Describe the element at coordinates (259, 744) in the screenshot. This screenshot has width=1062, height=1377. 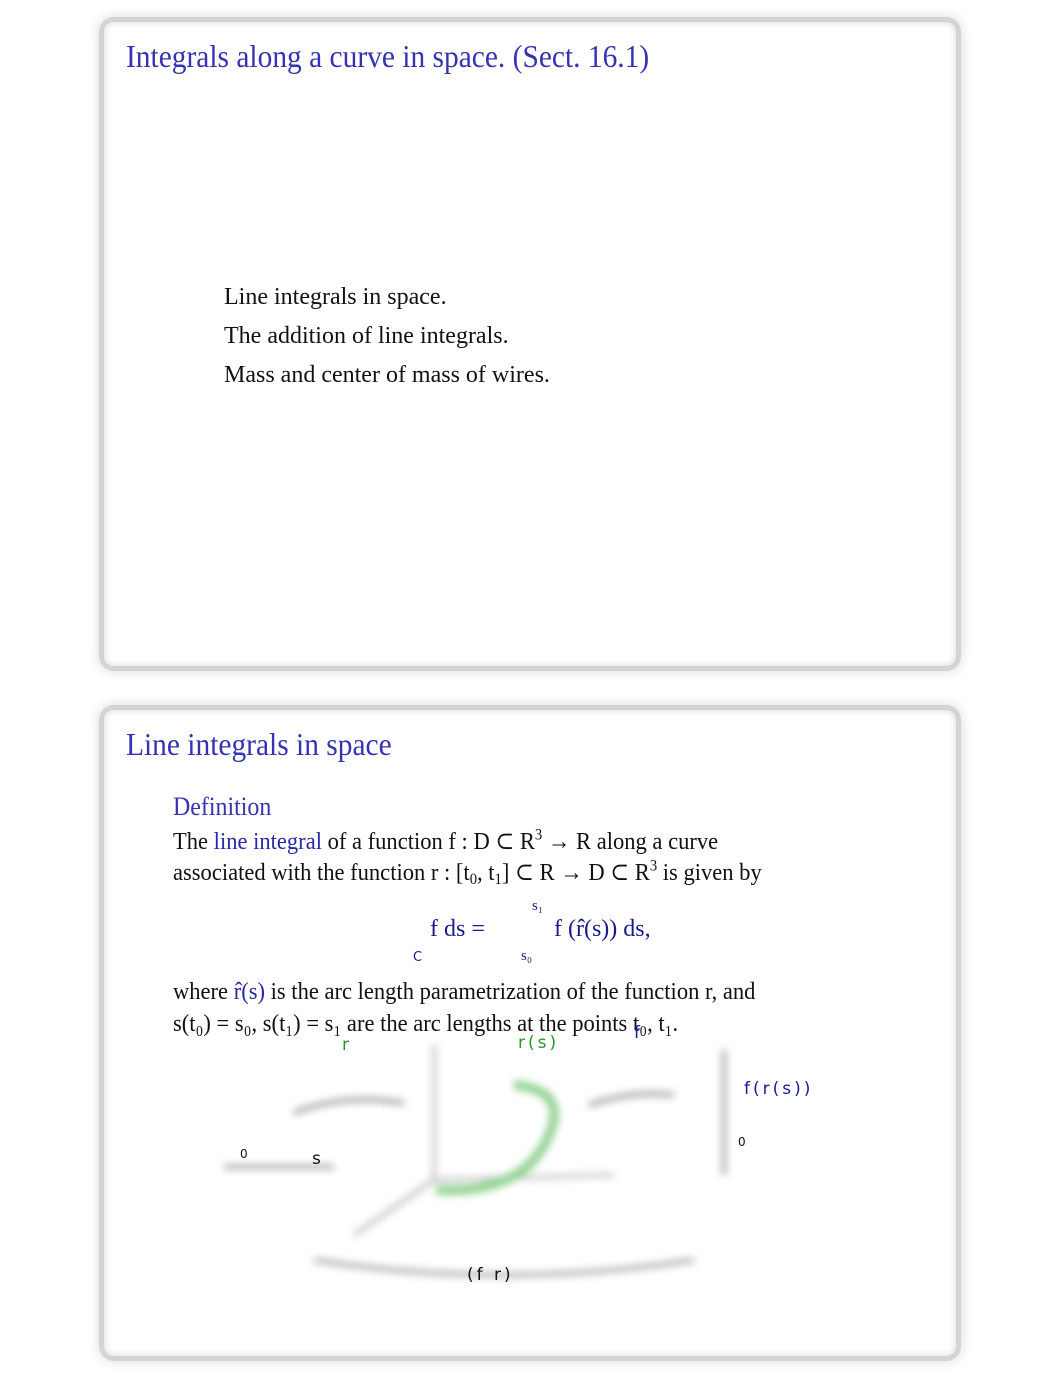
I see `slide-title: Line integrals in space` at that location.